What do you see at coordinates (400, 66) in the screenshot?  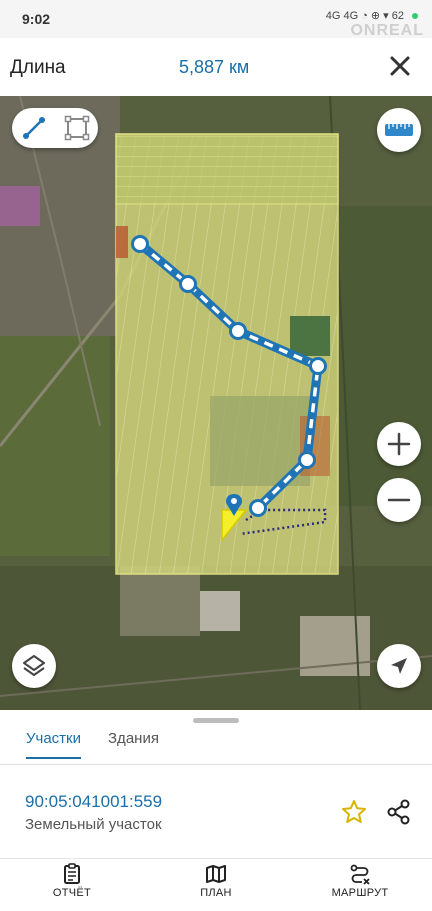 I see `close-icon` at bounding box center [400, 66].